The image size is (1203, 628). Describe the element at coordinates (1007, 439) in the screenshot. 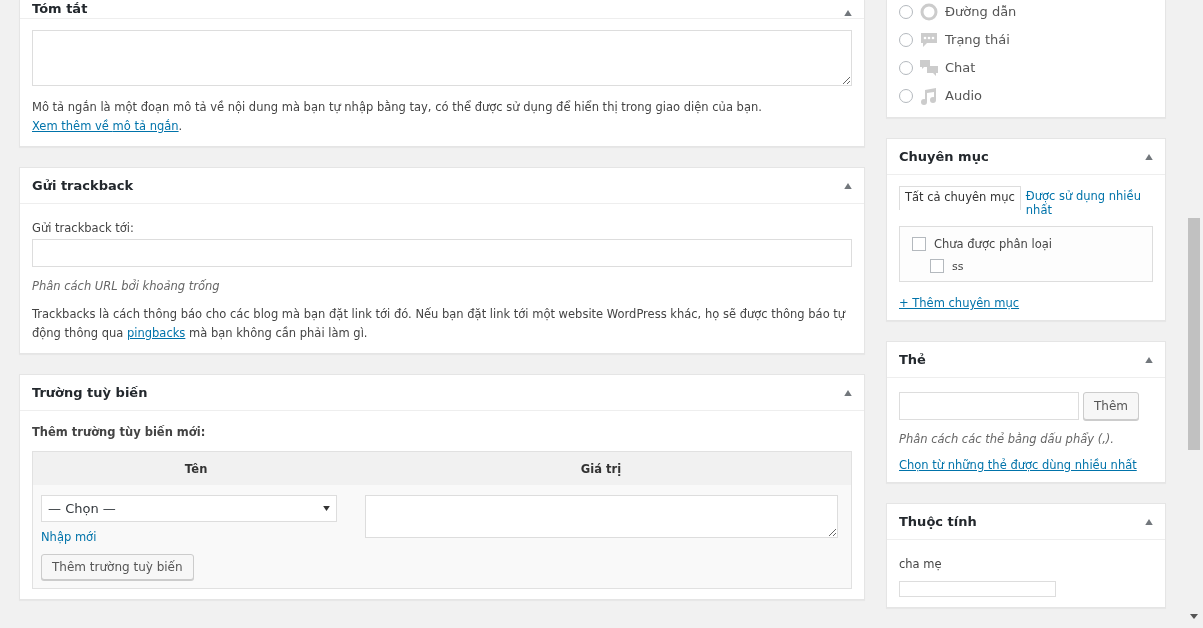

I see `hint-text: Phân cách các thẻ bằng dấu phẩy (,).` at that location.